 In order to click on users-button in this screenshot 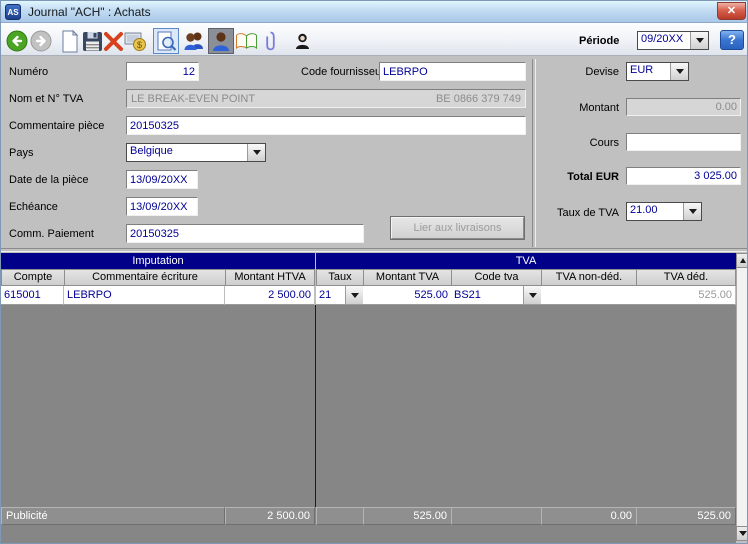, I will do `click(194, 41)`.